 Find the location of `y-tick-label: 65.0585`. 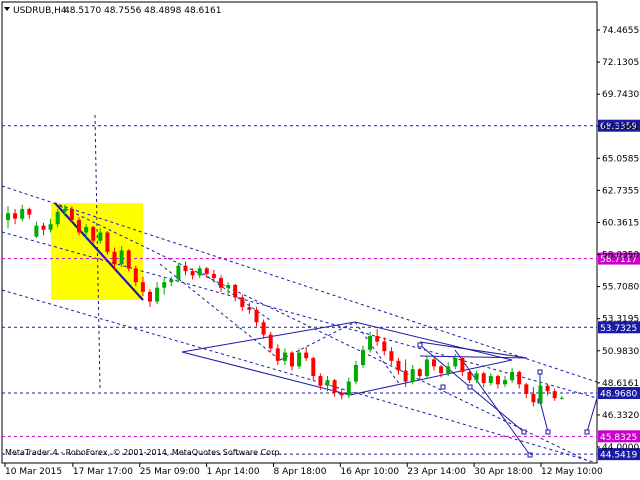

y-tick-label: 65.0585 is located at coordinates (620, 159).